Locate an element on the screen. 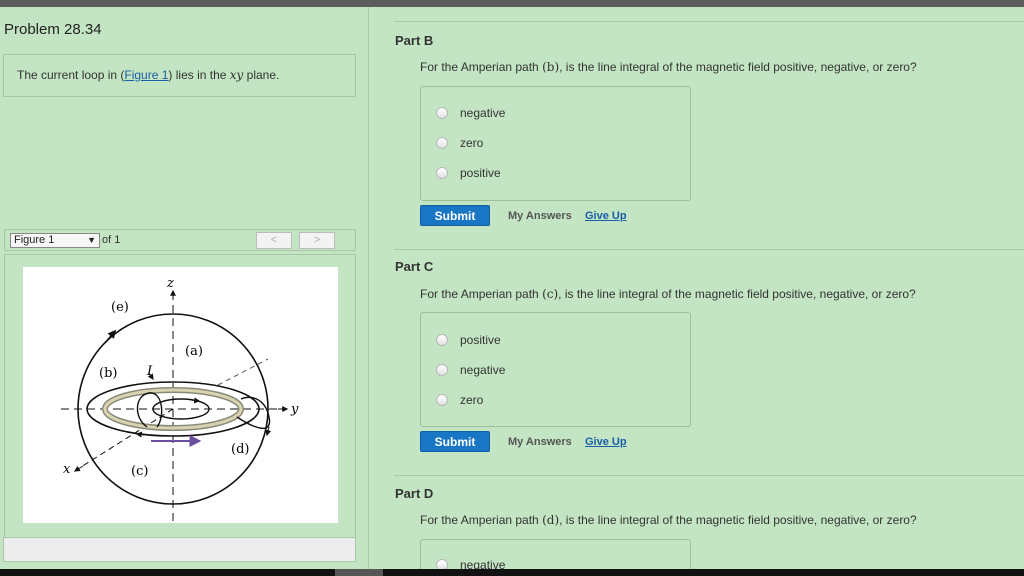  intro-text-end: plane. is located at coordinates (261, 75).